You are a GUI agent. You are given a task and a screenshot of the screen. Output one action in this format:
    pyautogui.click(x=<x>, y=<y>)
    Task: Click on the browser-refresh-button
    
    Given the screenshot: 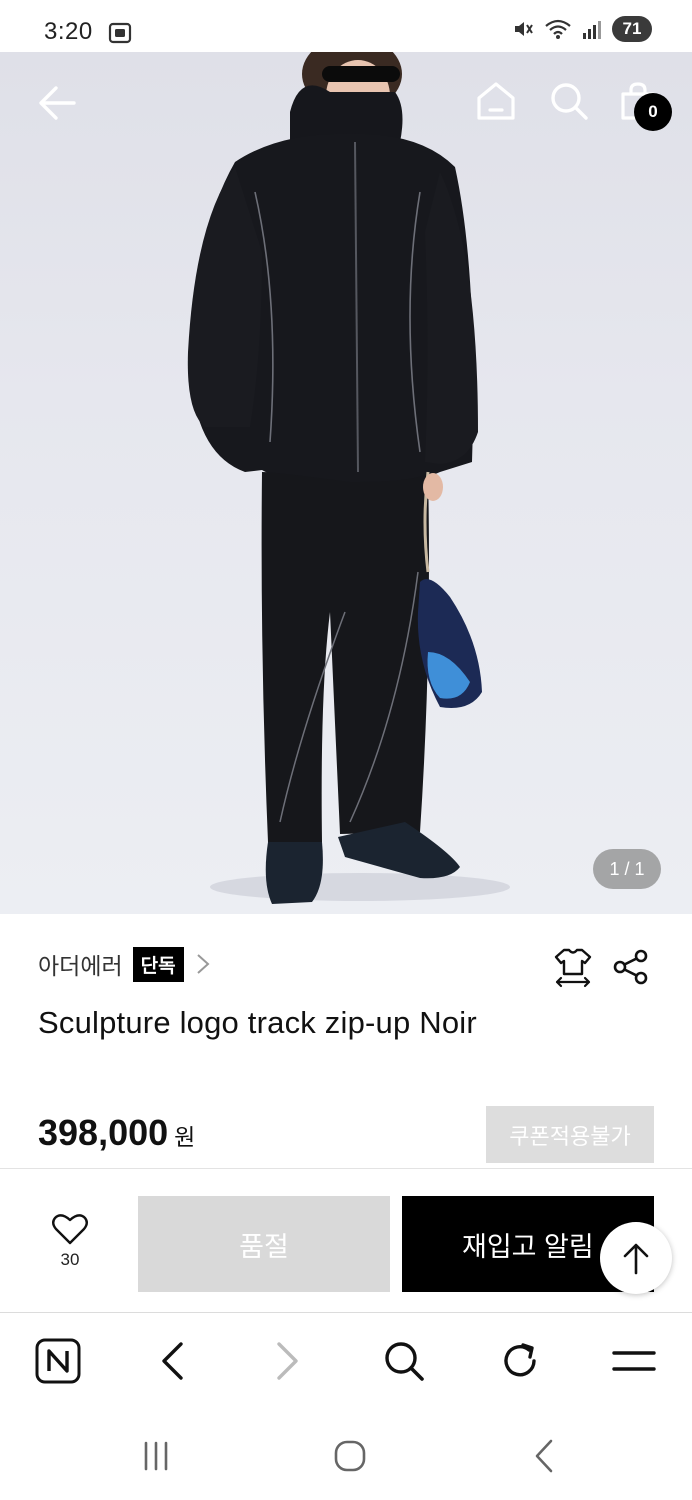 What is the action you would take?
    pyautogui.click(x=520, y=1361)
    